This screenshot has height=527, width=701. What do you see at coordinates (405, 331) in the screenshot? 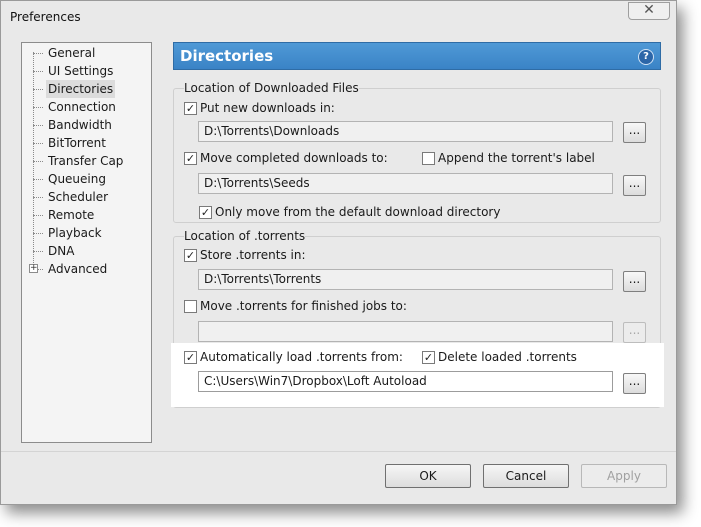
I see `finished-torrents-path-field` at bounding box center [405, 331].